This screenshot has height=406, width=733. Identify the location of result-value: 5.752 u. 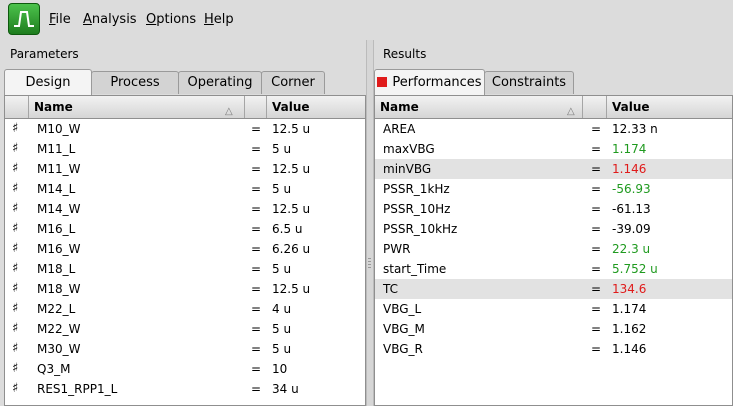
(635, 269).